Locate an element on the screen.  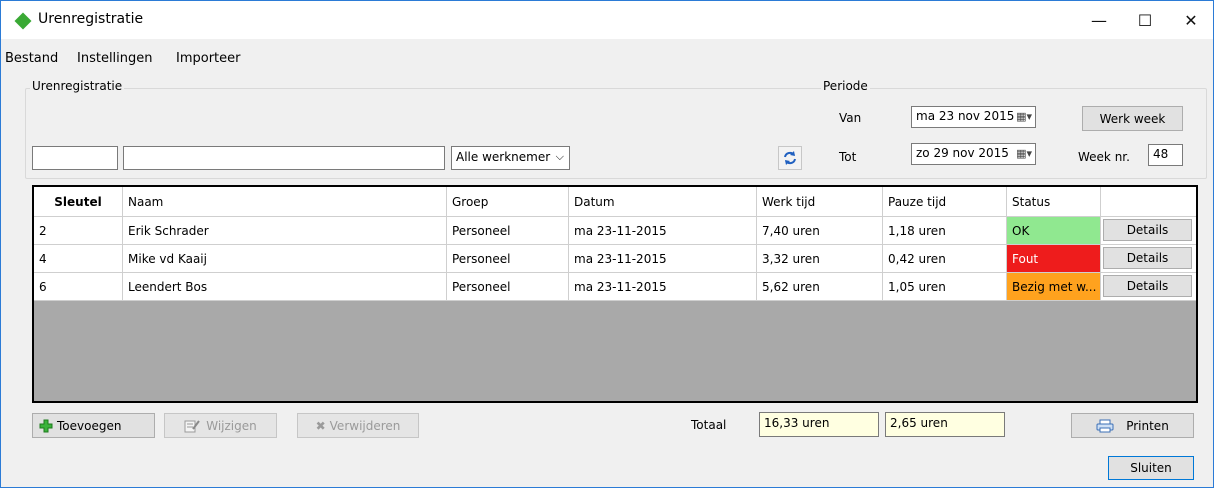
status-badge: OK is located at coordinates (1054, 230).